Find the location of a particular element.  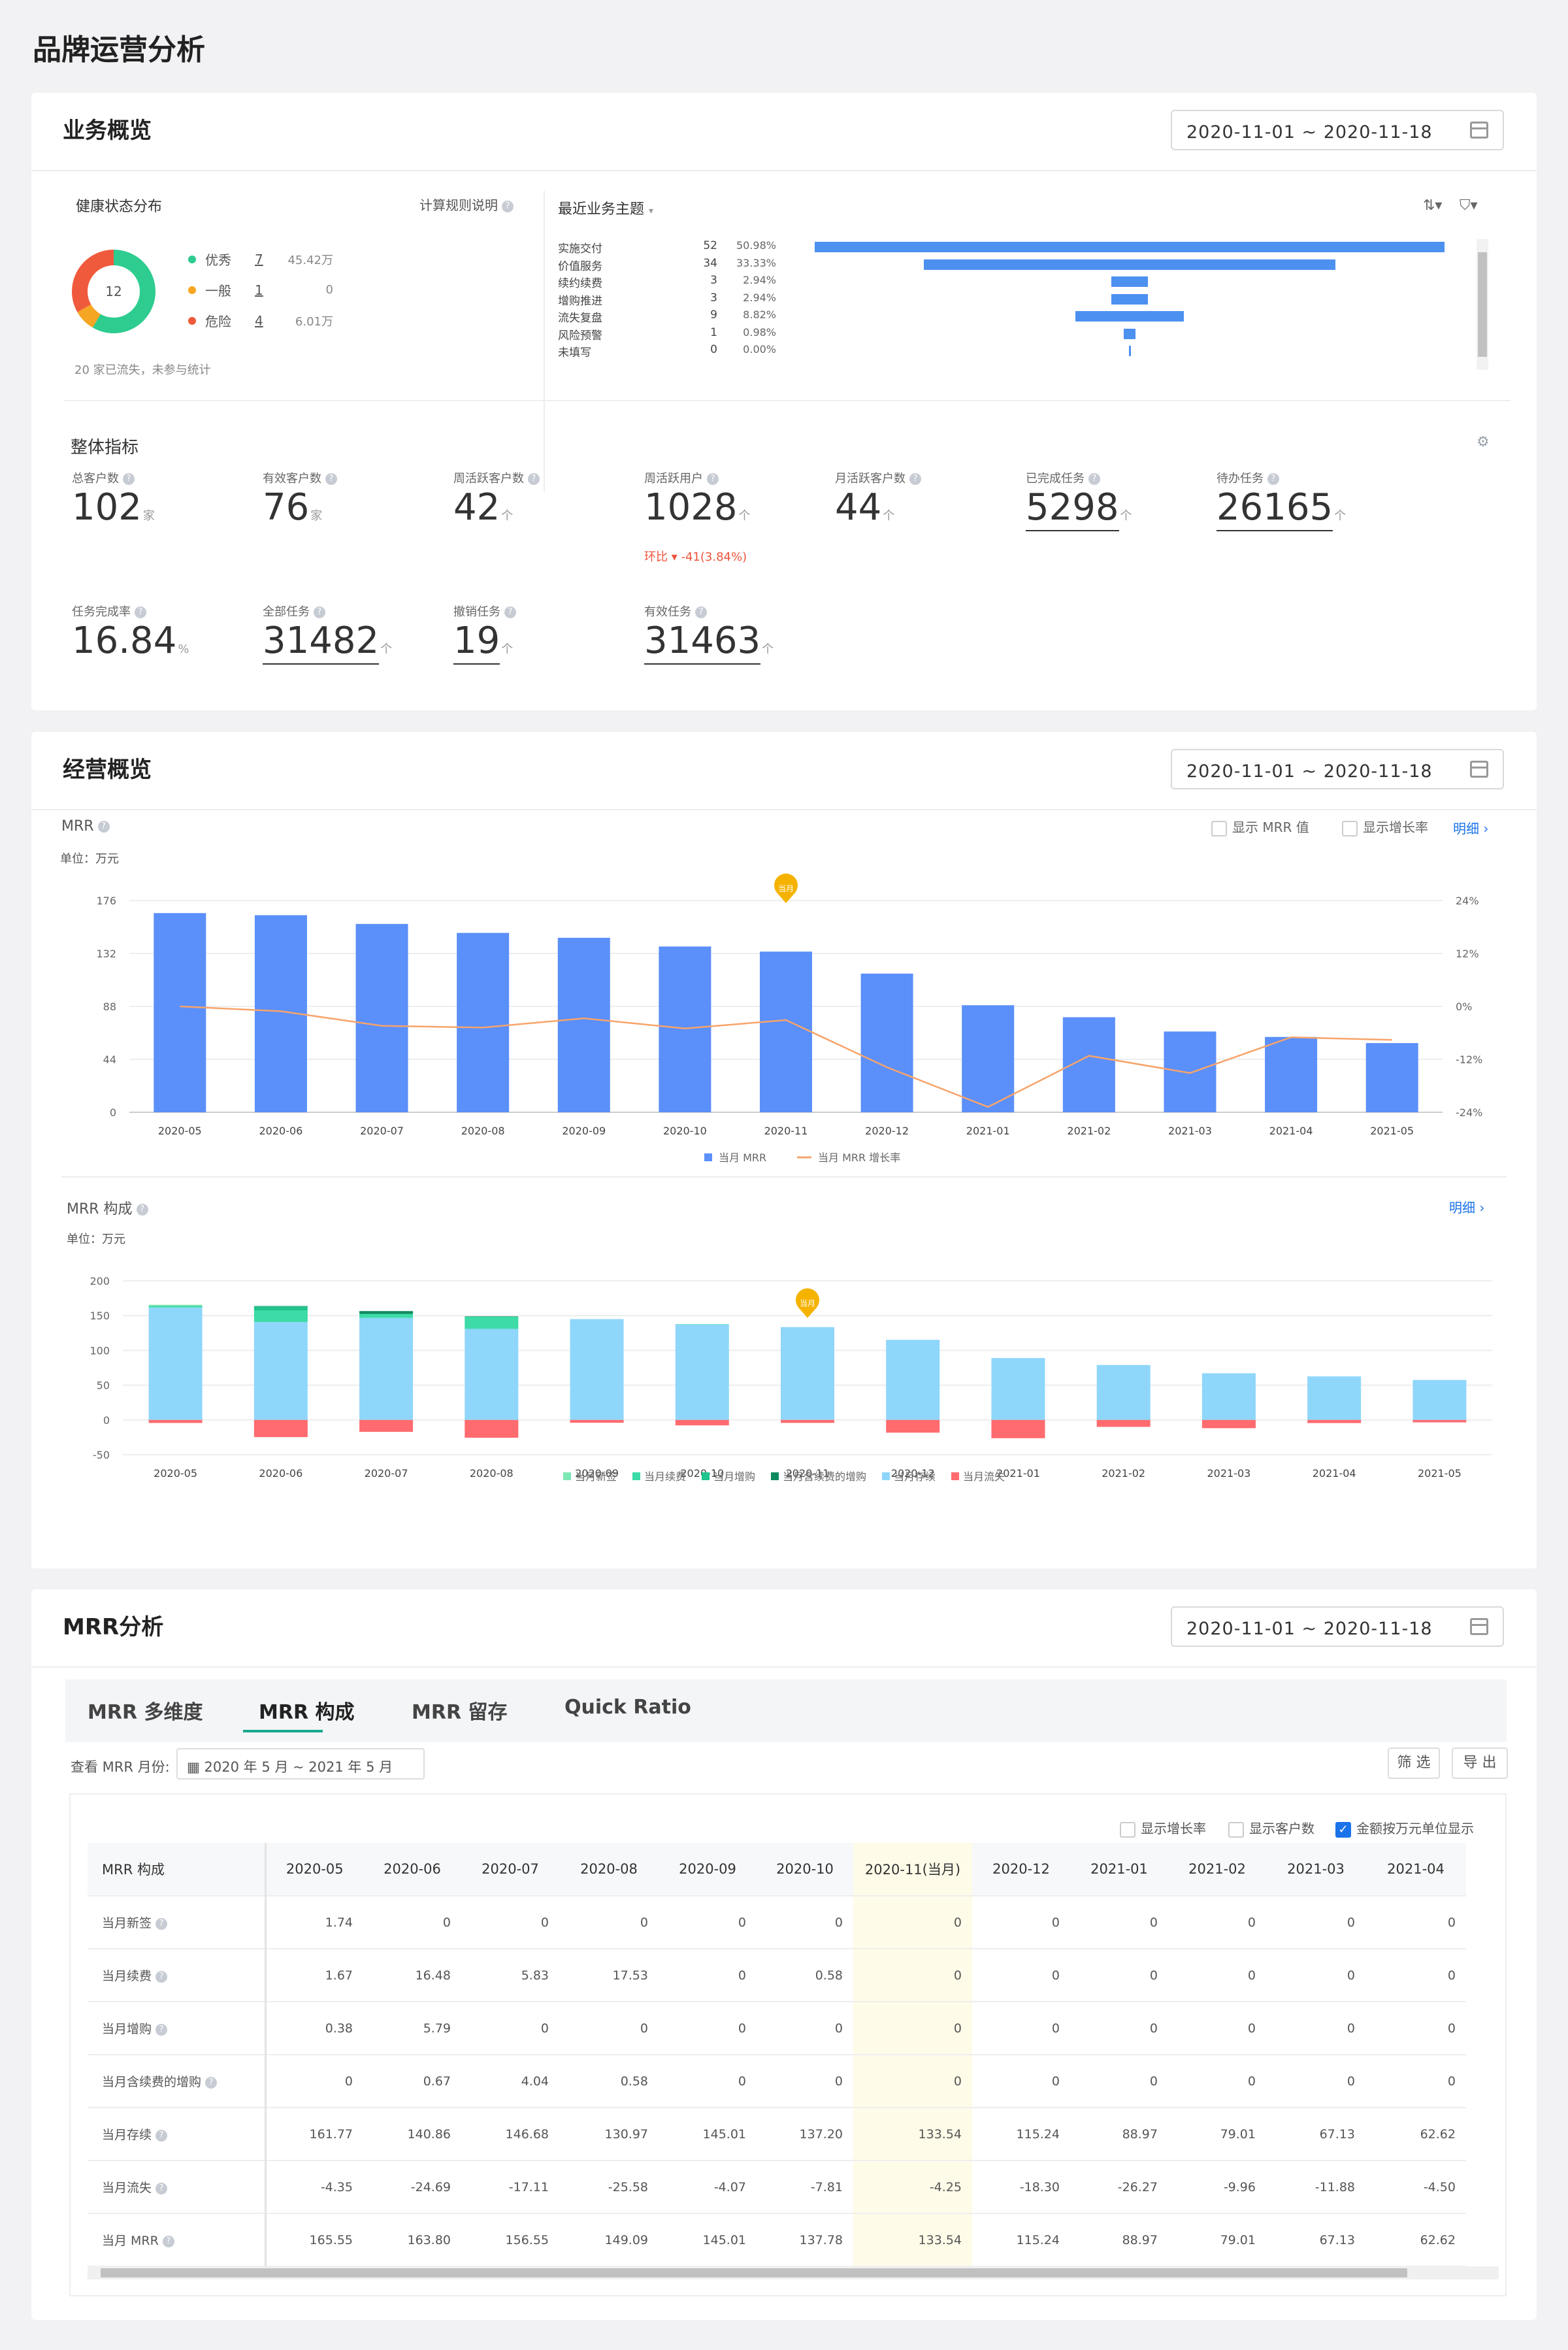

option-growth: 显示增长率 is located at coordinates (1163, 1828).